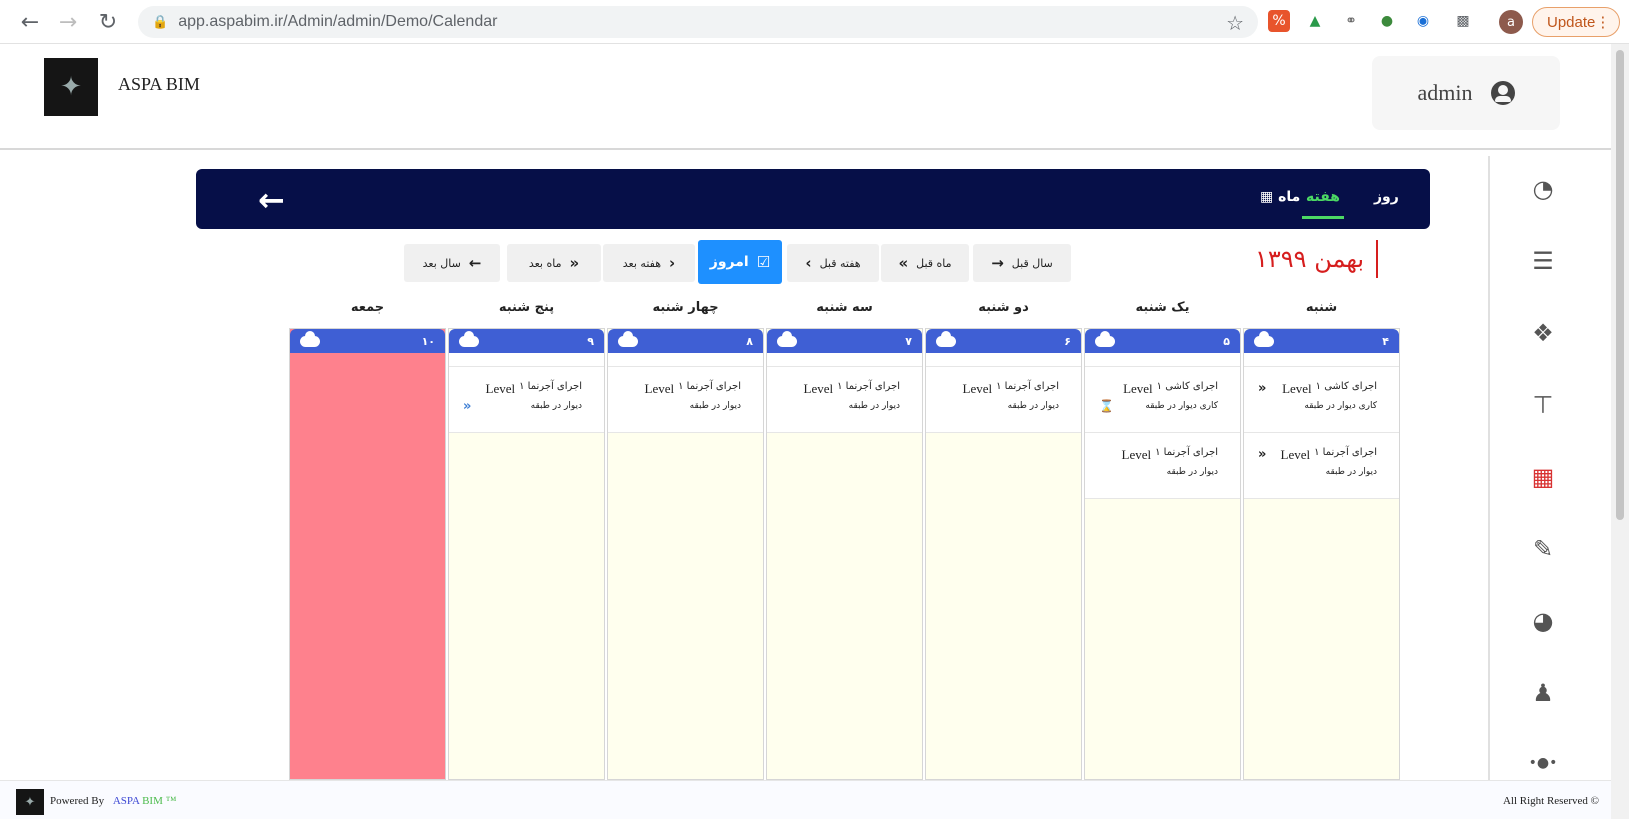 The image size is (1629, 819). What do you see at coordinates (1235, 23) in the screenshot?
I see `bookmark-star-icon: ☆` at bounding box center [1235, 23].